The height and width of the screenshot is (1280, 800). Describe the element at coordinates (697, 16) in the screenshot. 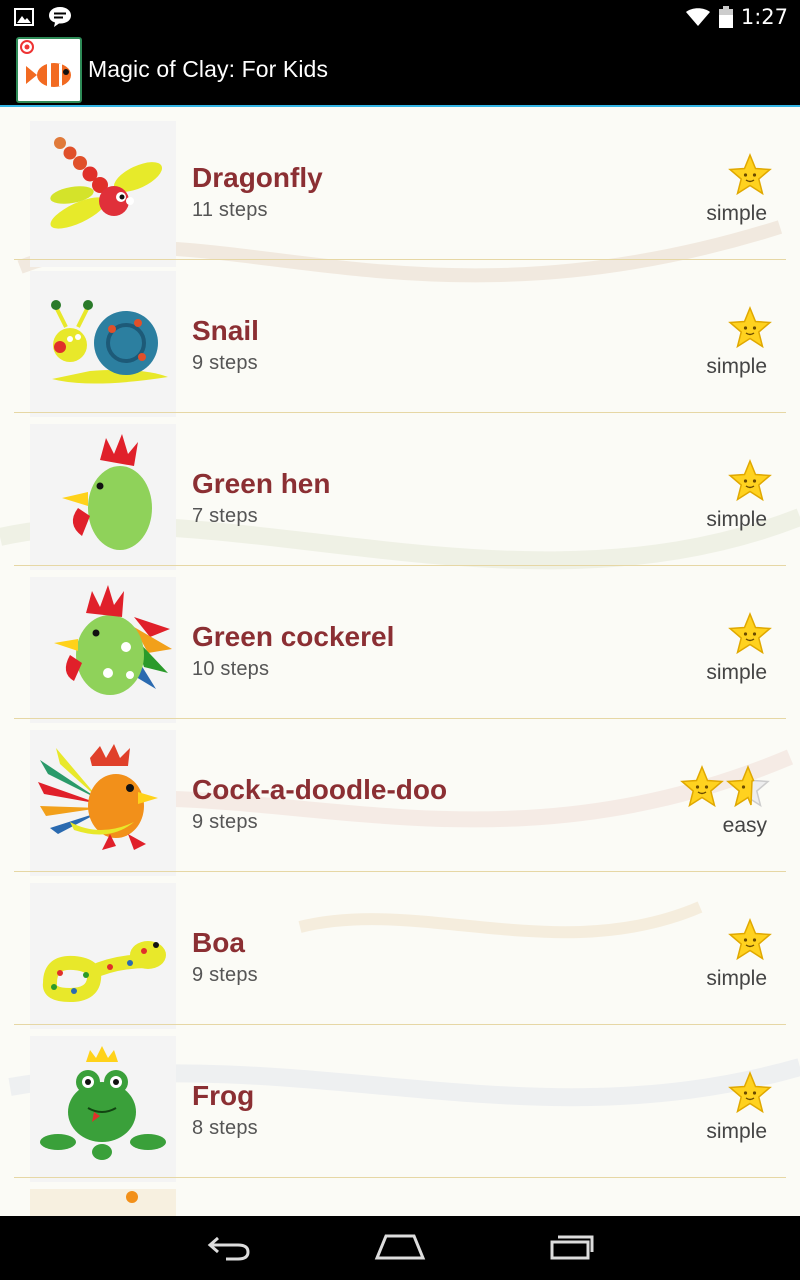

I see `wifi-icon` at that location.